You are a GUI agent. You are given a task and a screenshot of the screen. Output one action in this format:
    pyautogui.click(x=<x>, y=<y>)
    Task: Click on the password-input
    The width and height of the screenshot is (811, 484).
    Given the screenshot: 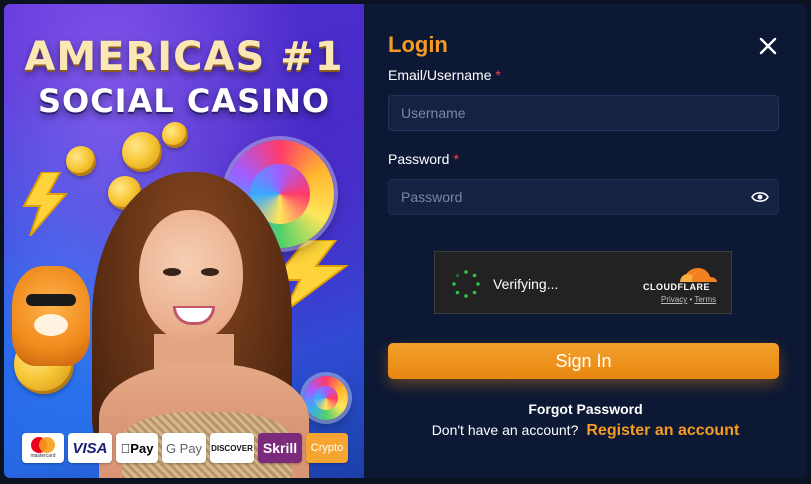 What is the action you would take?
    pyautogui.click(x=583, y=197)
    